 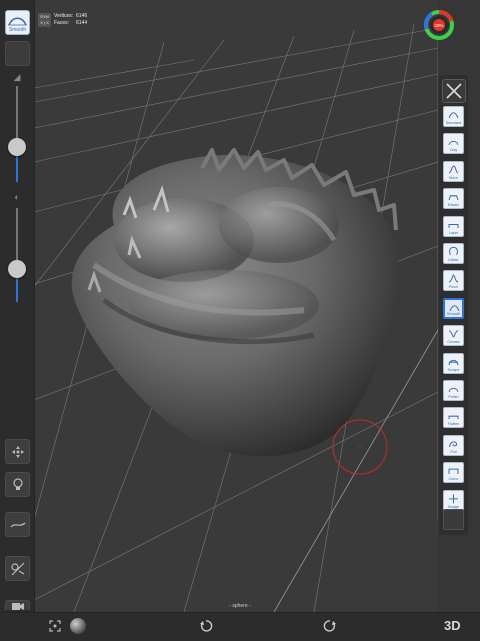 What do you see at coordinates (17, 269) in the screenshot?
I see `intensity-slider-knob` at bounding box center [17, 269].